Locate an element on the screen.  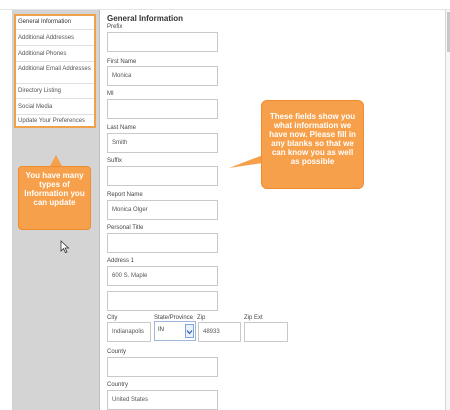
suffix-field is located at coordinates (162, 176).